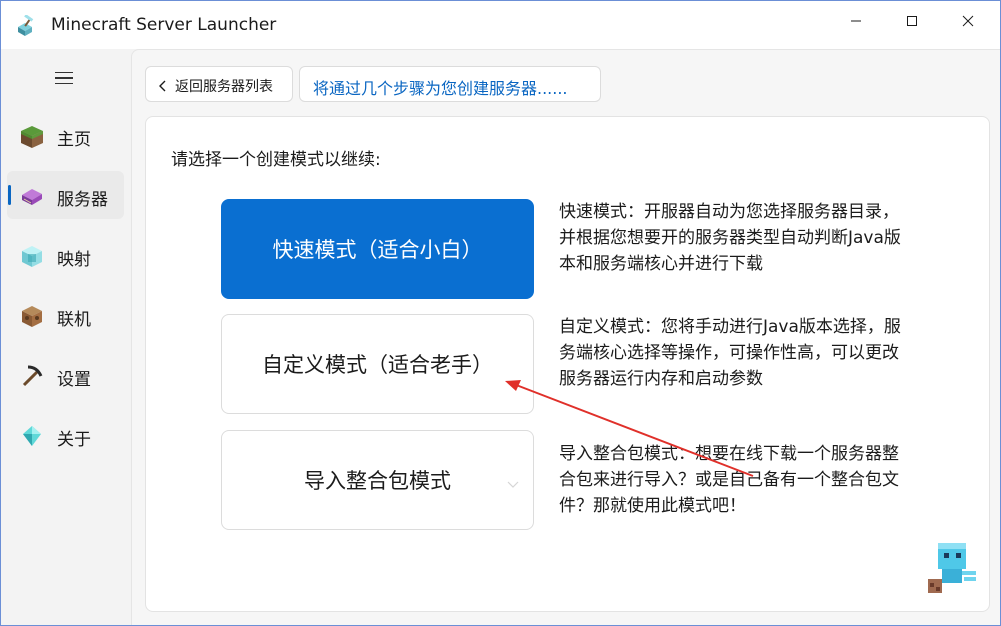  What do you see at coordinates (856, 21) in the screenshot?
I see `minimize-icon` at bounding box center [856, 21].